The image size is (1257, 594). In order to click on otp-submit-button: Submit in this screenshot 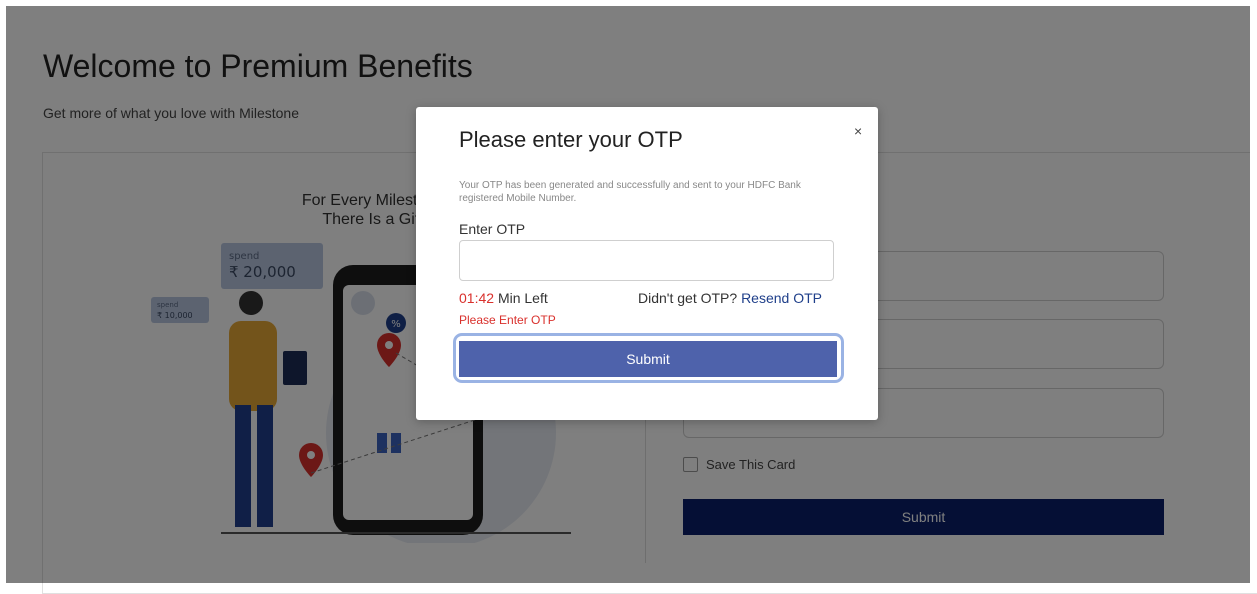, I will do `click(648, 359)`.